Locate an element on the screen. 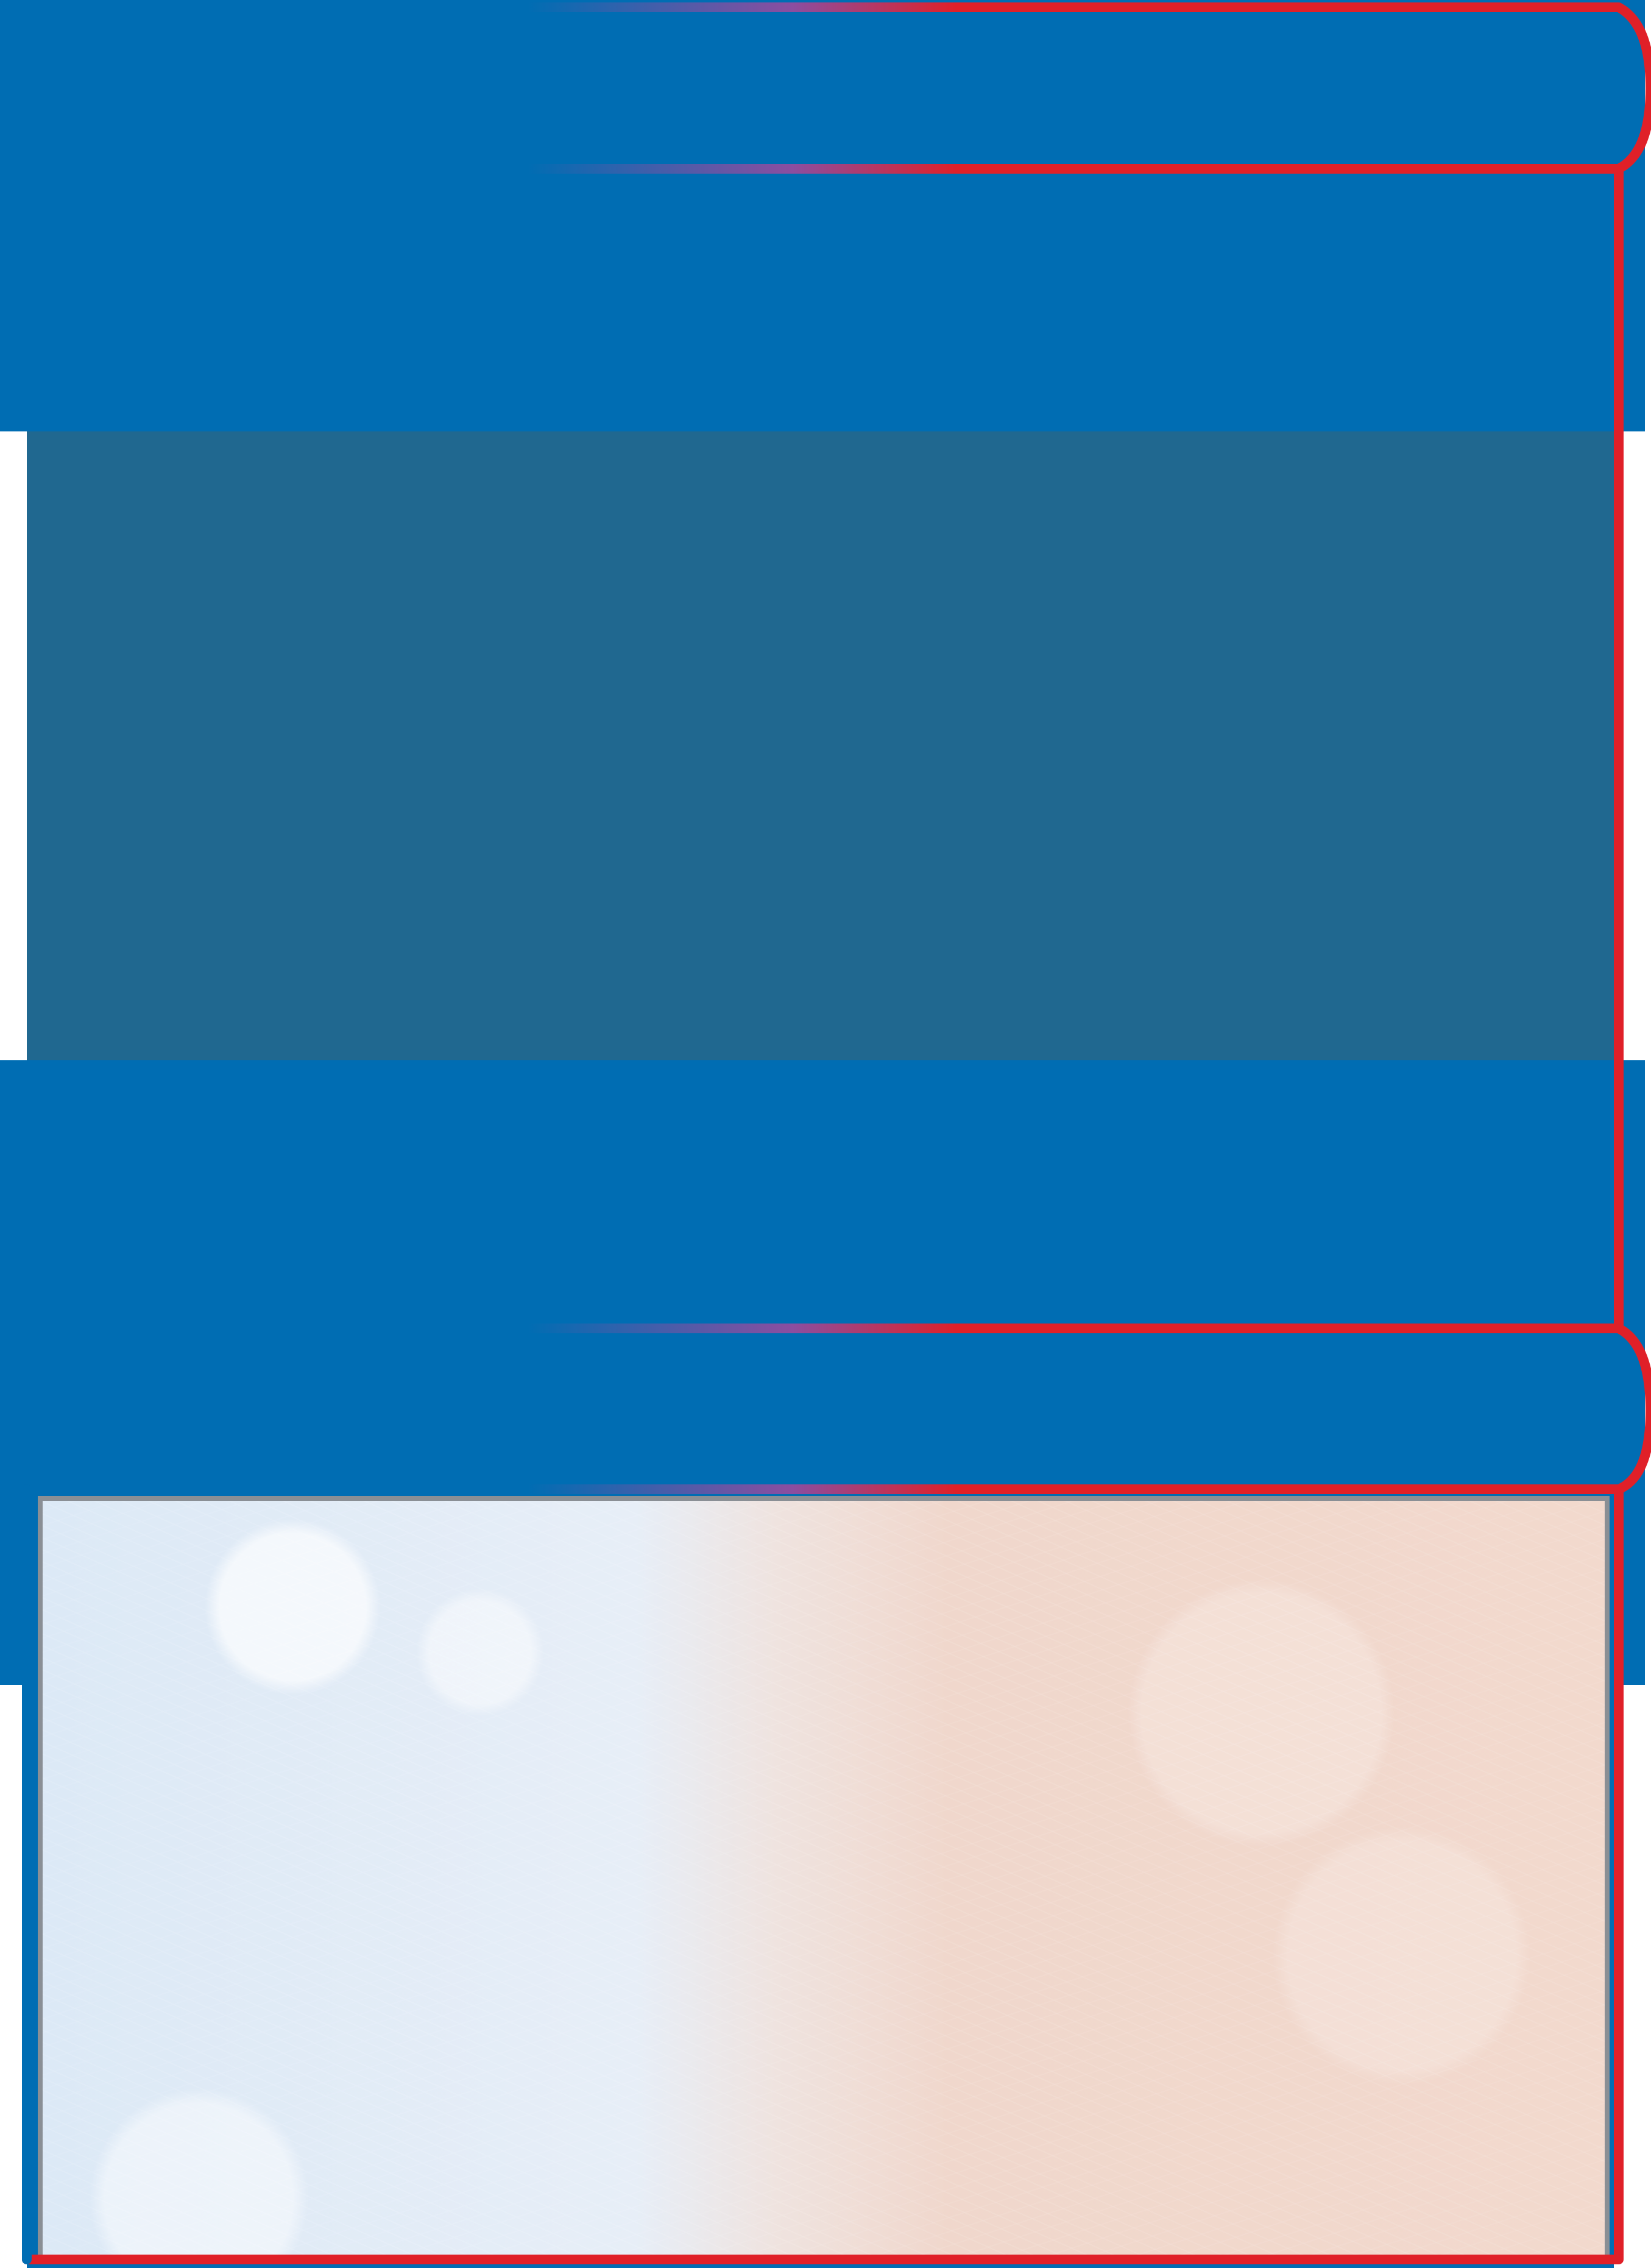 The image size is (1651, 2268). middle-tab-outline is located at coordinates (825, 1409).